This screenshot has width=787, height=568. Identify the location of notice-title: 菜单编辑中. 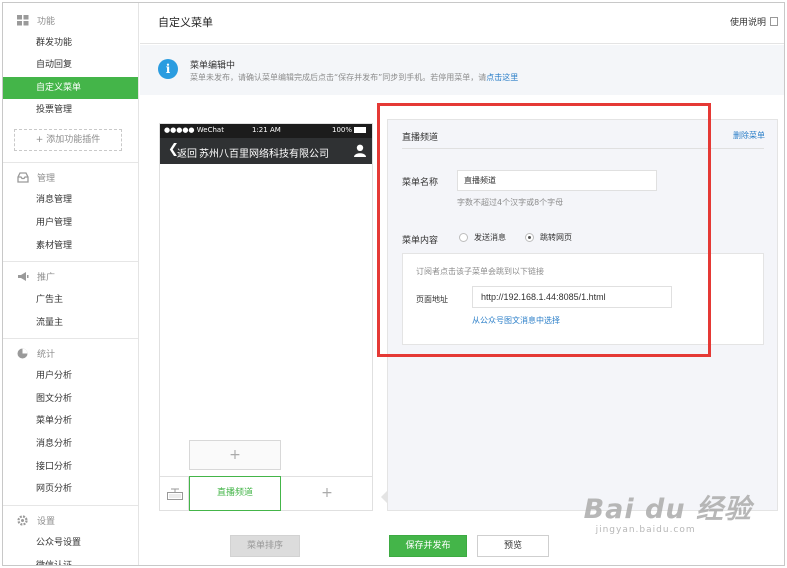
(213, 66).